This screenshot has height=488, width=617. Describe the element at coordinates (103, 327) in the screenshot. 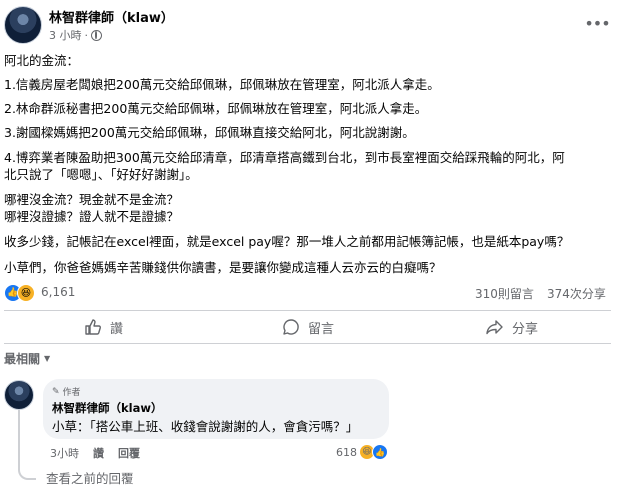

I see `like-button: 讚` at that location.